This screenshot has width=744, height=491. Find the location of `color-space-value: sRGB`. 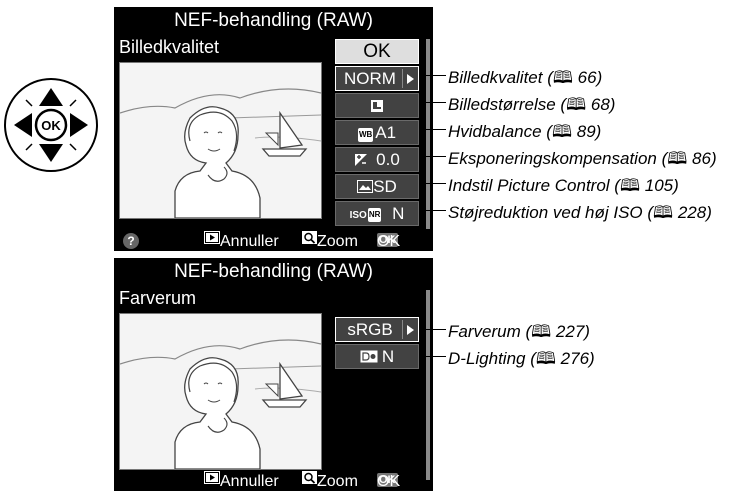

color-space-value: sRGB is located at coordinates (370, 329).